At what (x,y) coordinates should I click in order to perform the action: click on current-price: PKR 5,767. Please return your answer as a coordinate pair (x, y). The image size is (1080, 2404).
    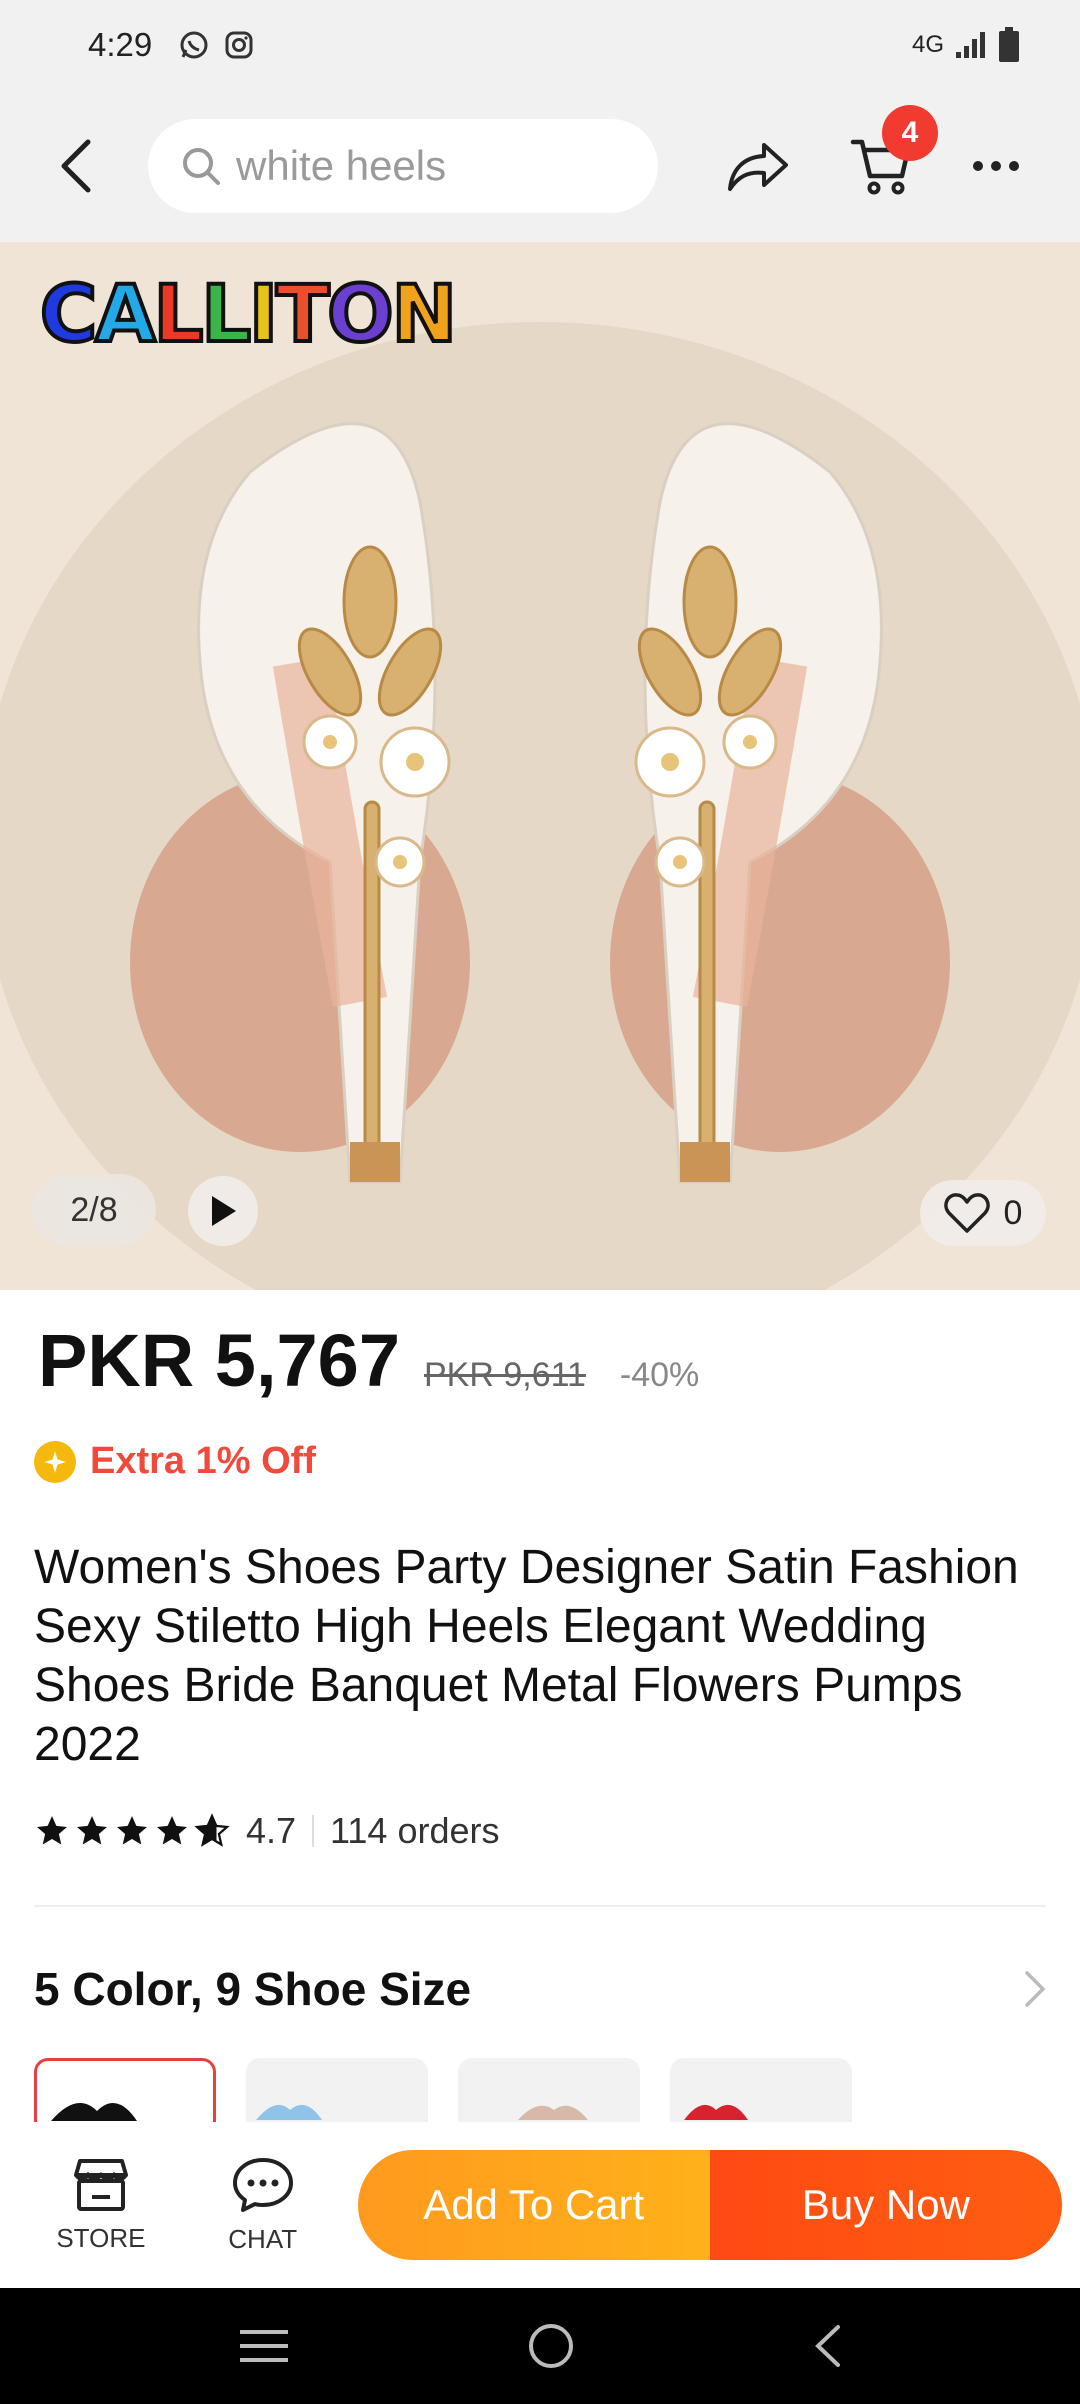
    Looking at the image, I should click on (219, 1360).